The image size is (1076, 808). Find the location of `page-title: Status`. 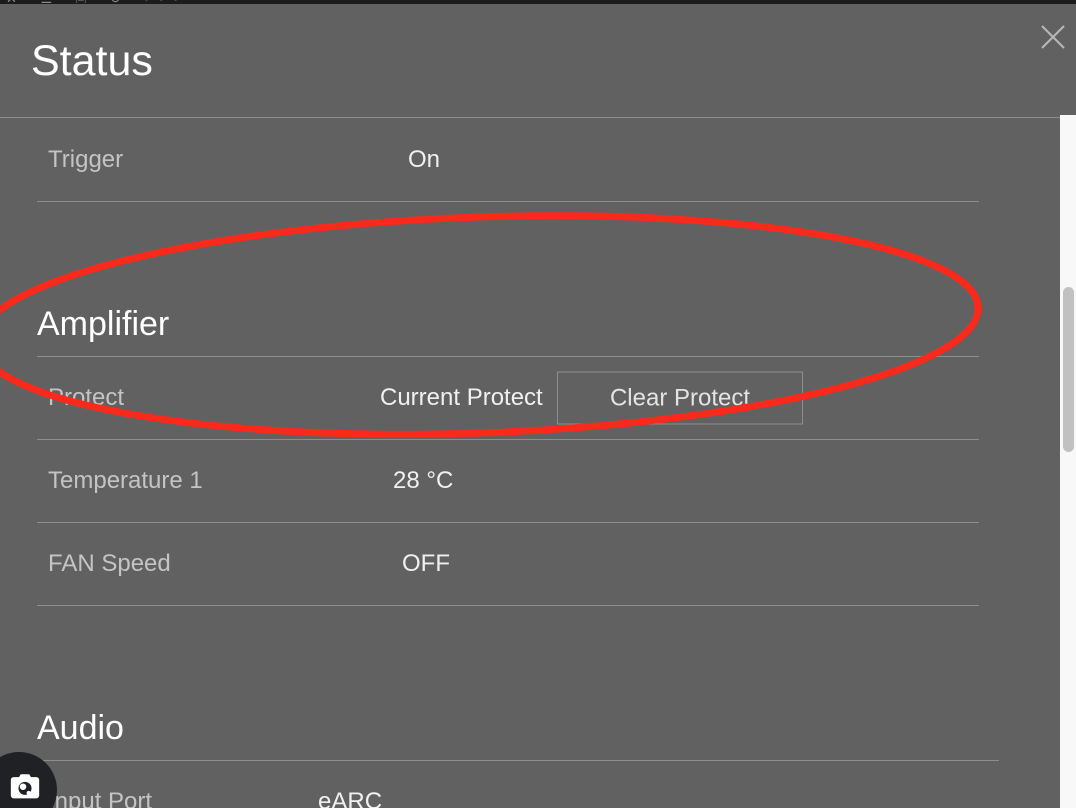

page-title: Status is located at coordinates (92, 61).